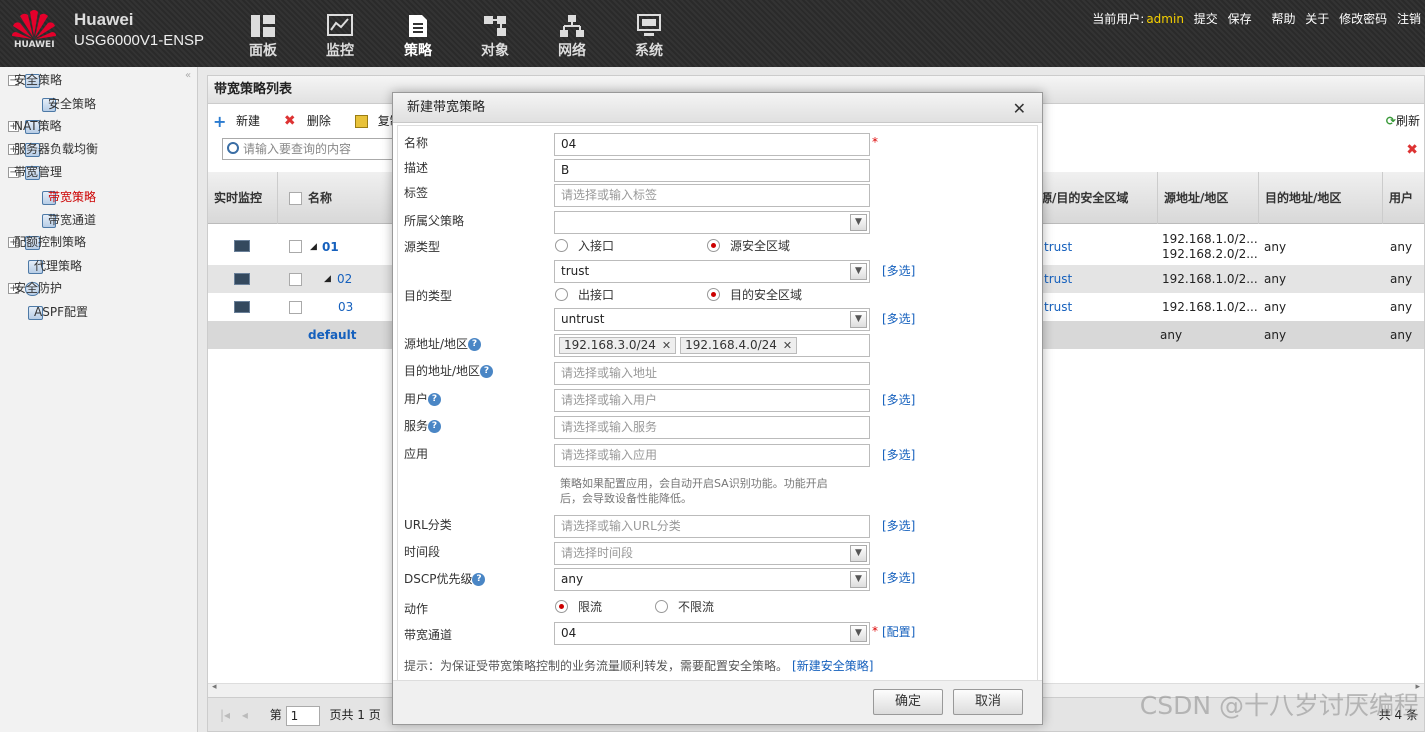  I want to click on new-button: + 新建, so click(241, 122).